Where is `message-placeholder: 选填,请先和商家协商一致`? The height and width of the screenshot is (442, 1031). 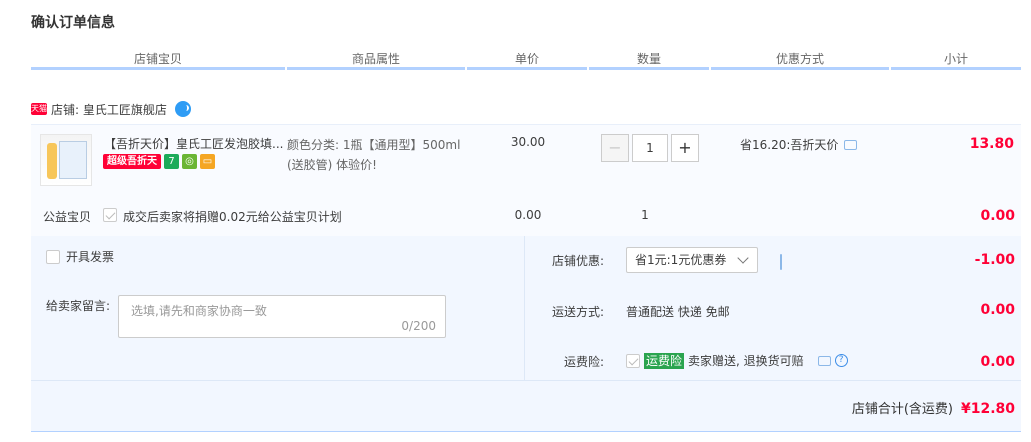 message-placeholder: 选填,请先和商家协商一致 is located at coordinates (199, 311).